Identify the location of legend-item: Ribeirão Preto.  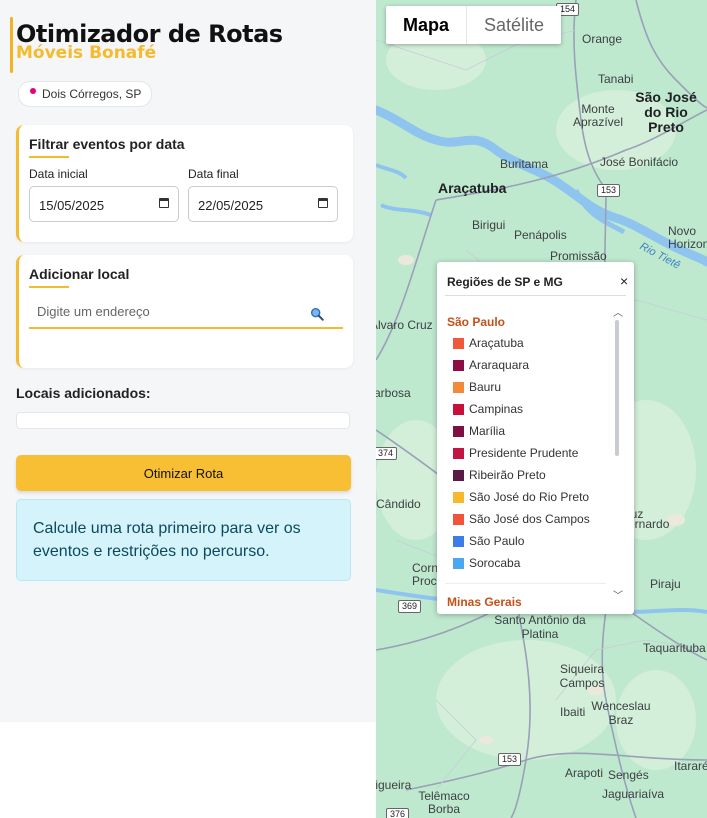
(499, 475).